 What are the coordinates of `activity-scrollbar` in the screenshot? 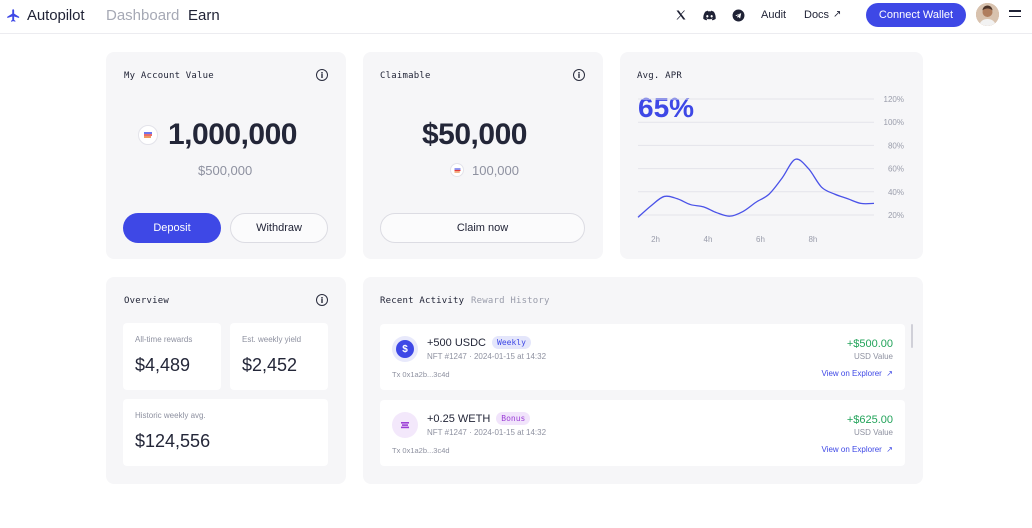 It's located at (912, 336).